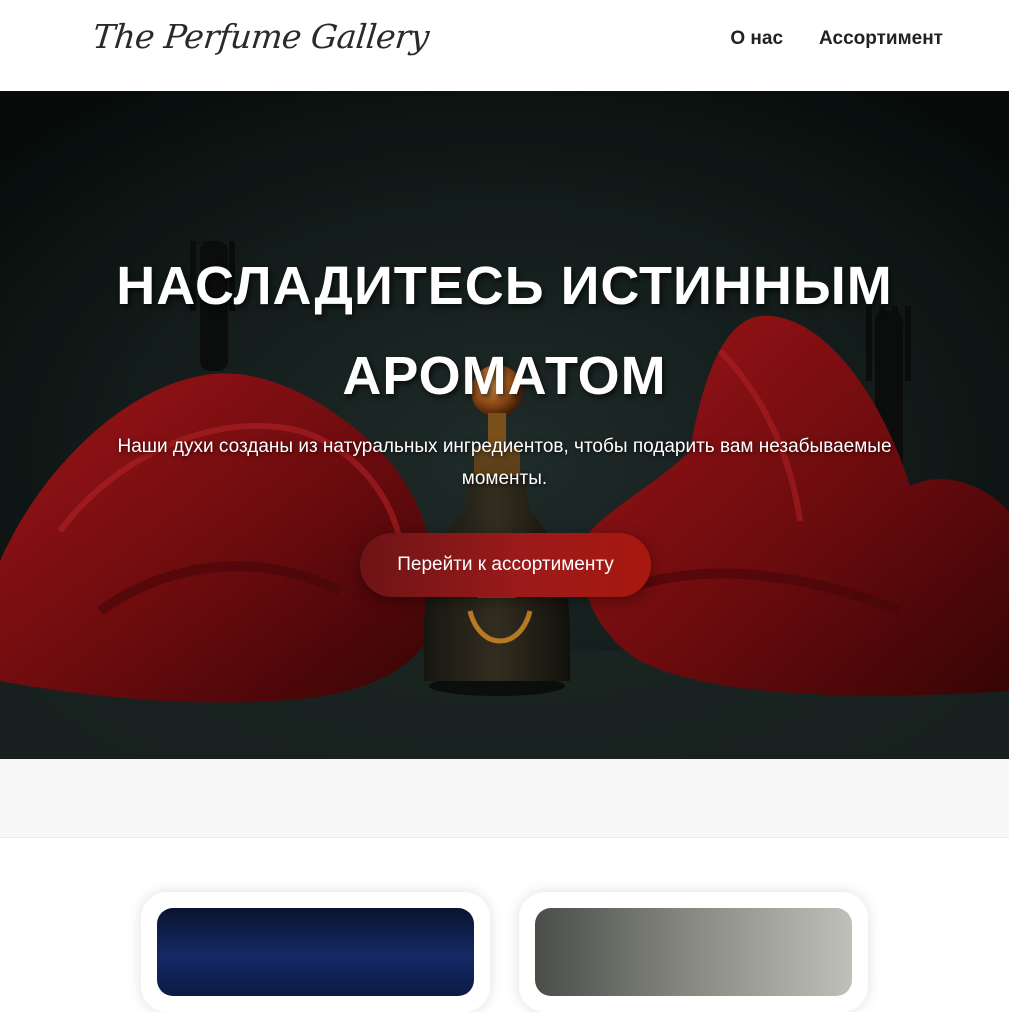  I want to click on nav-link-assortment: Ассортимент, so click(881, 39).